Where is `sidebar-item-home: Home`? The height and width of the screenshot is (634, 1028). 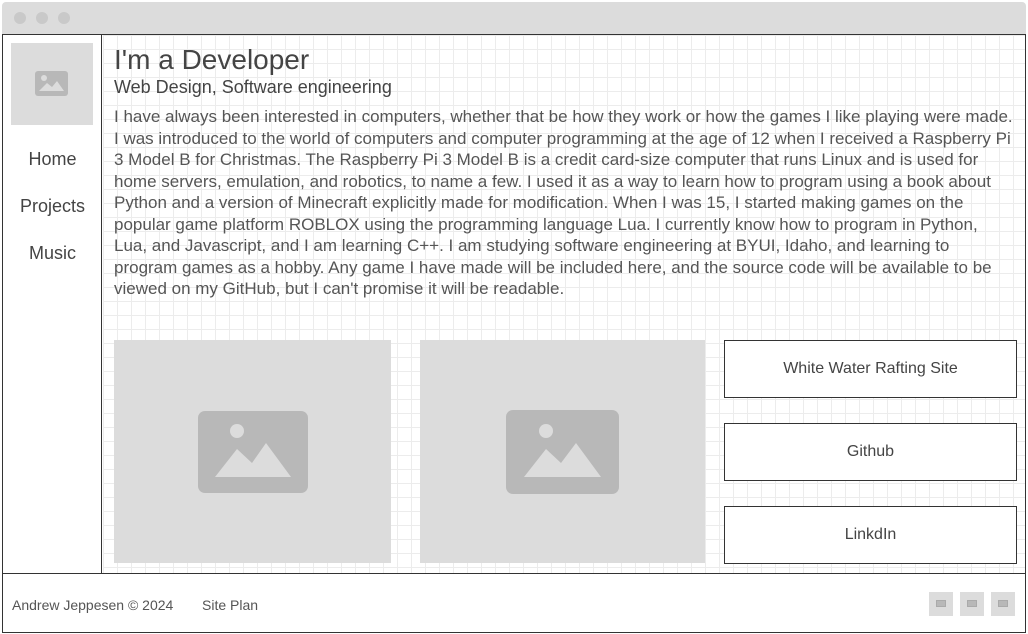 sidebar-item-home: Home is located at coordinates (52, 159).